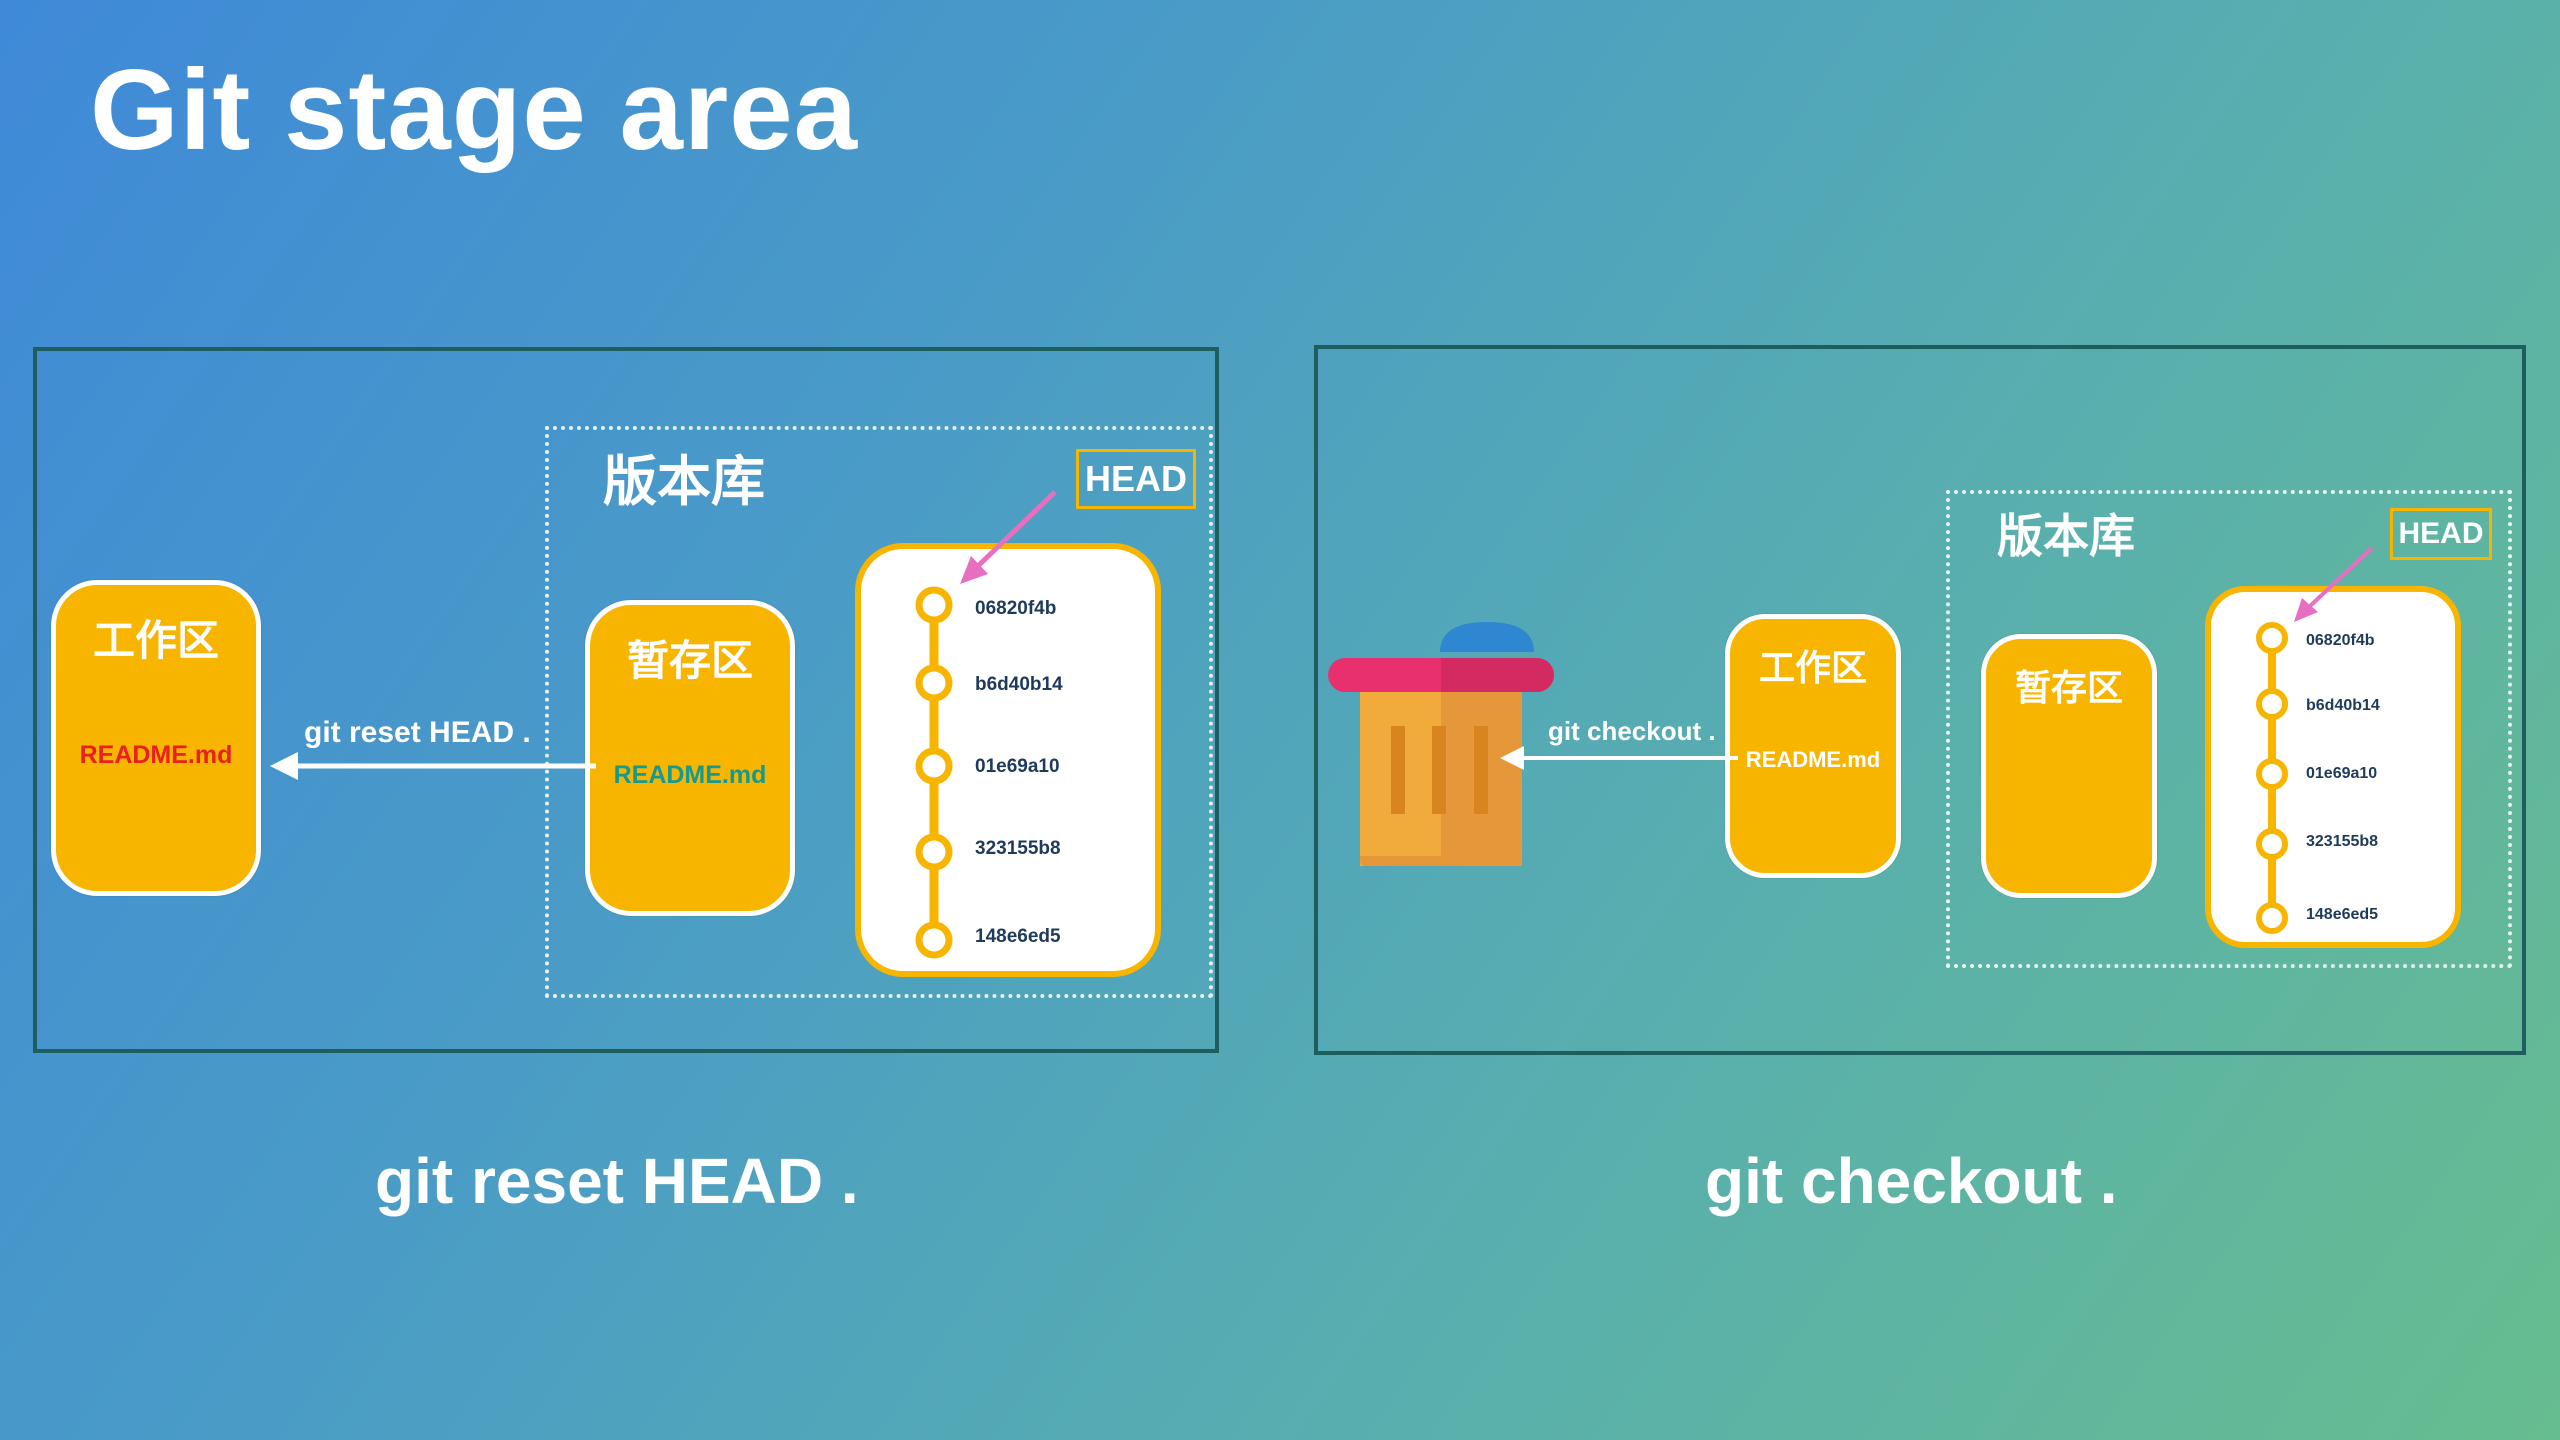 Image resolution: width=2560 pixels, height=1440 pixels. Describe the element at coordinates (1512, 758) in the screenshot. I see `right-checkout-arrowhead` at that location.